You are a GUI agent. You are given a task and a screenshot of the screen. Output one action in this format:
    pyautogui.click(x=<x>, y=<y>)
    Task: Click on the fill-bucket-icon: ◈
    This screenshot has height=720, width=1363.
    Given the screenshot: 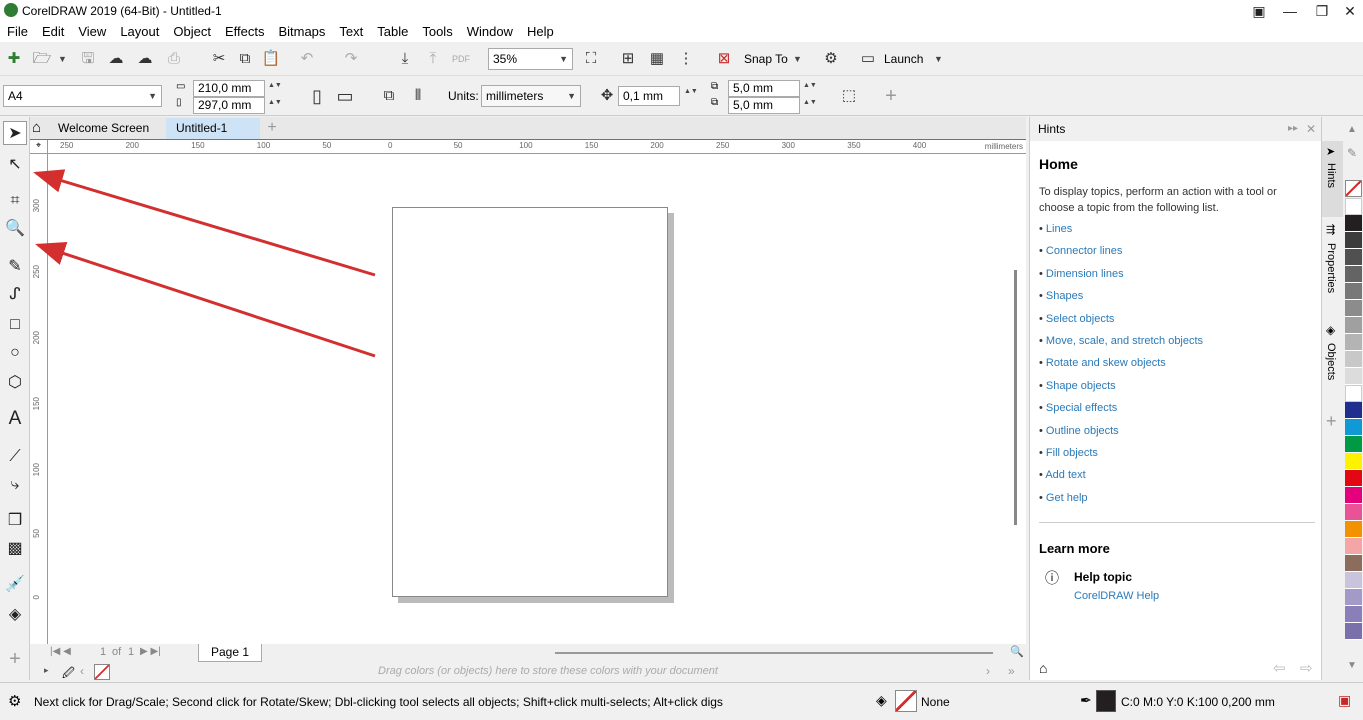 What is the action you would take?
    pyautogui.click(x=881, y=700)
    